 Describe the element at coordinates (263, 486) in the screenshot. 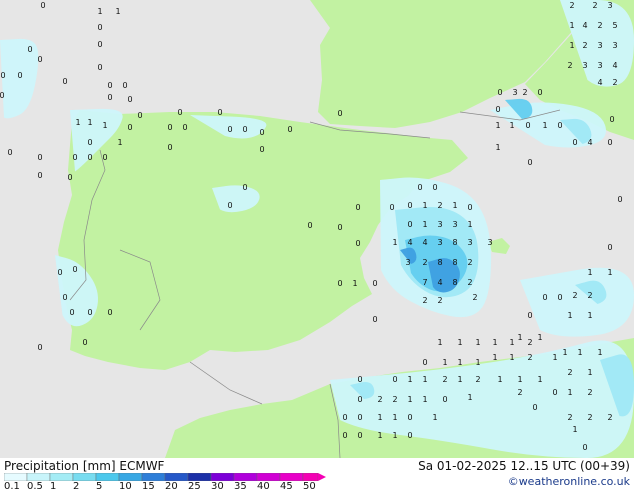

I see `scale-tick-label: 40` at that location.